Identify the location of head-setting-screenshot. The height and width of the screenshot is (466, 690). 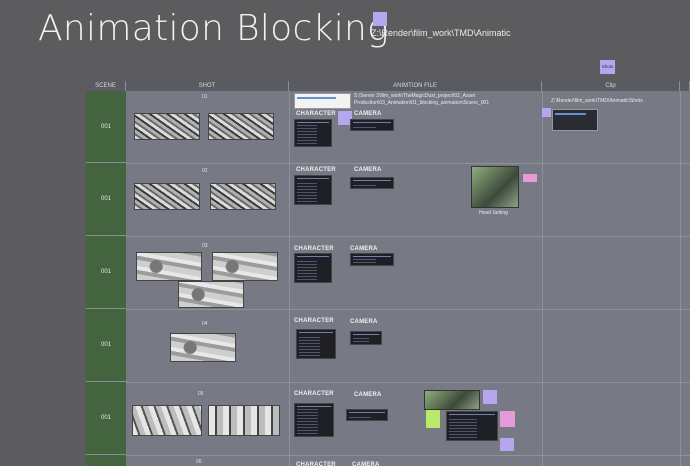
(495, 187).